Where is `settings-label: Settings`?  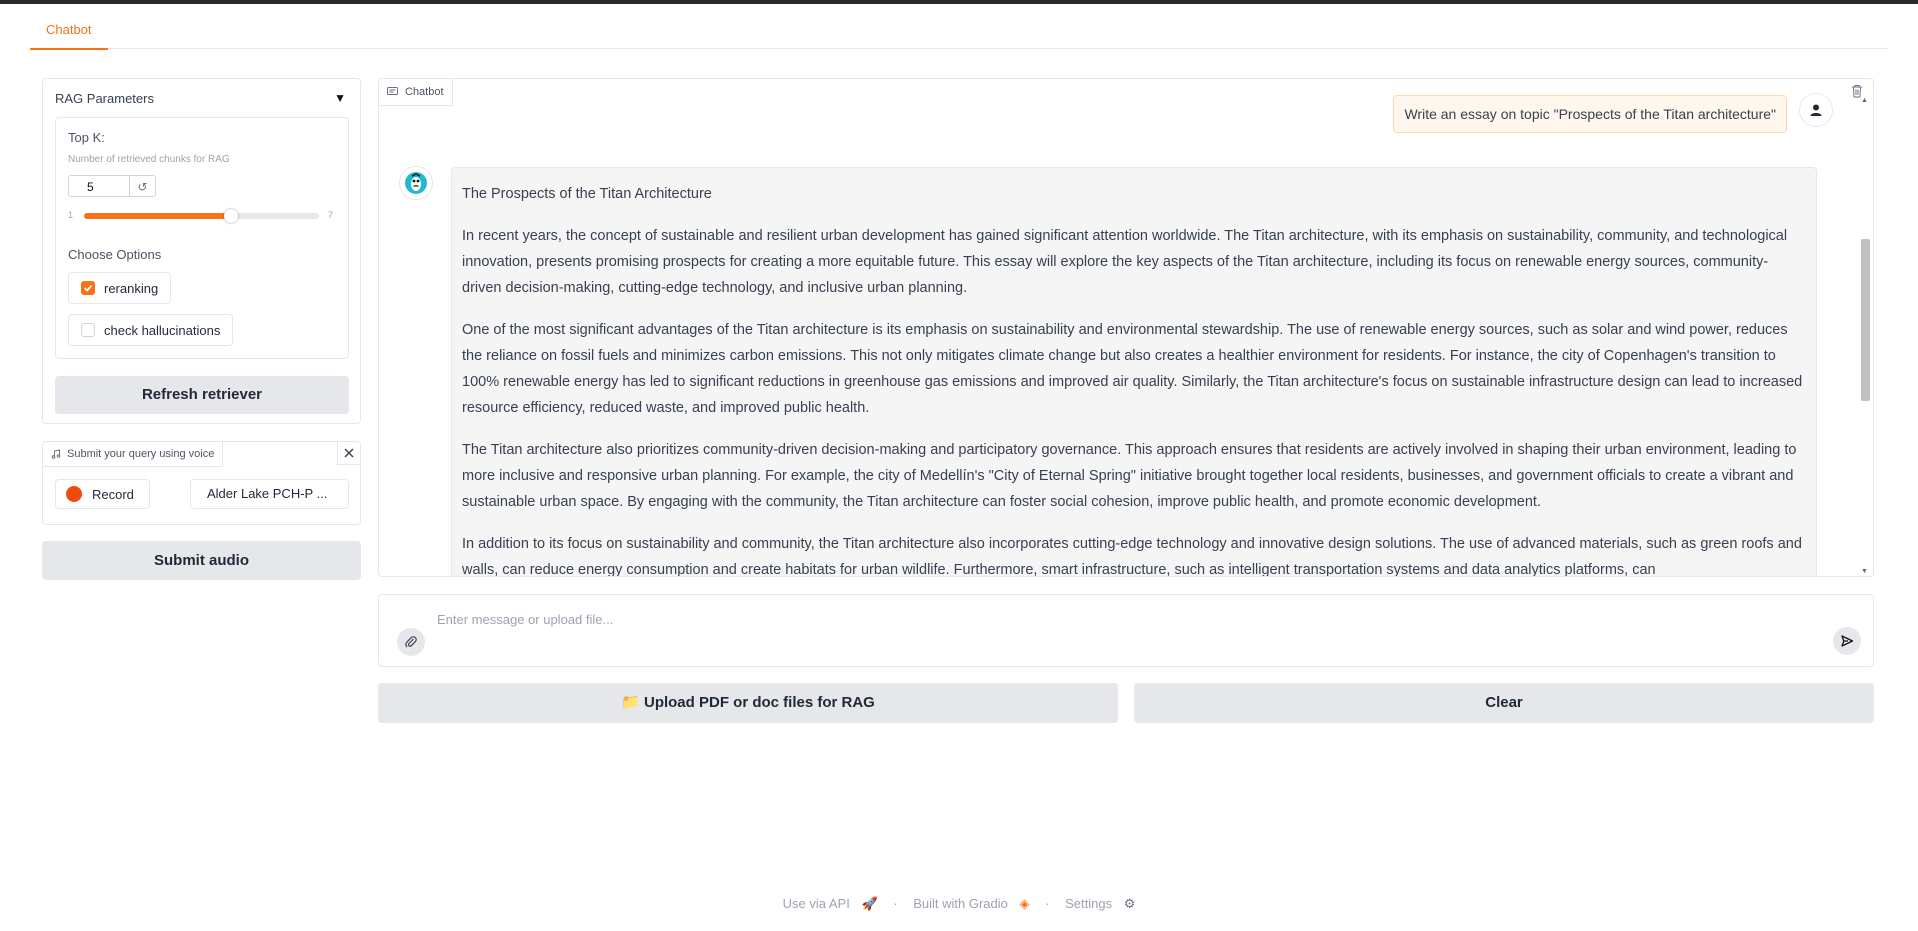
settings-label: Settings is located at coordinates (1089, 903).